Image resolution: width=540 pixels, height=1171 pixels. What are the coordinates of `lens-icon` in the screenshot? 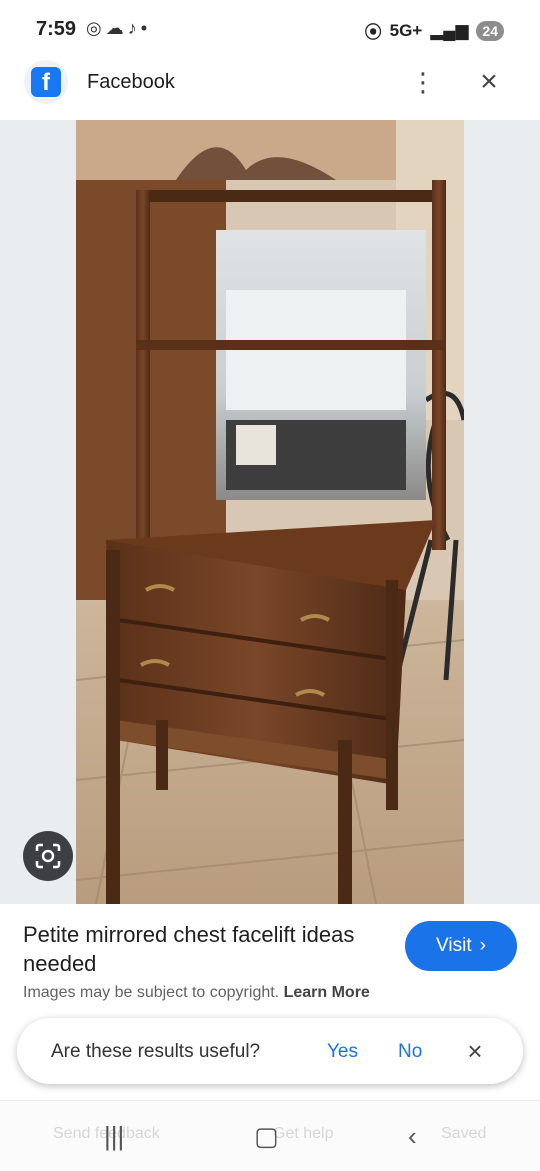 It's located at (48, 856).